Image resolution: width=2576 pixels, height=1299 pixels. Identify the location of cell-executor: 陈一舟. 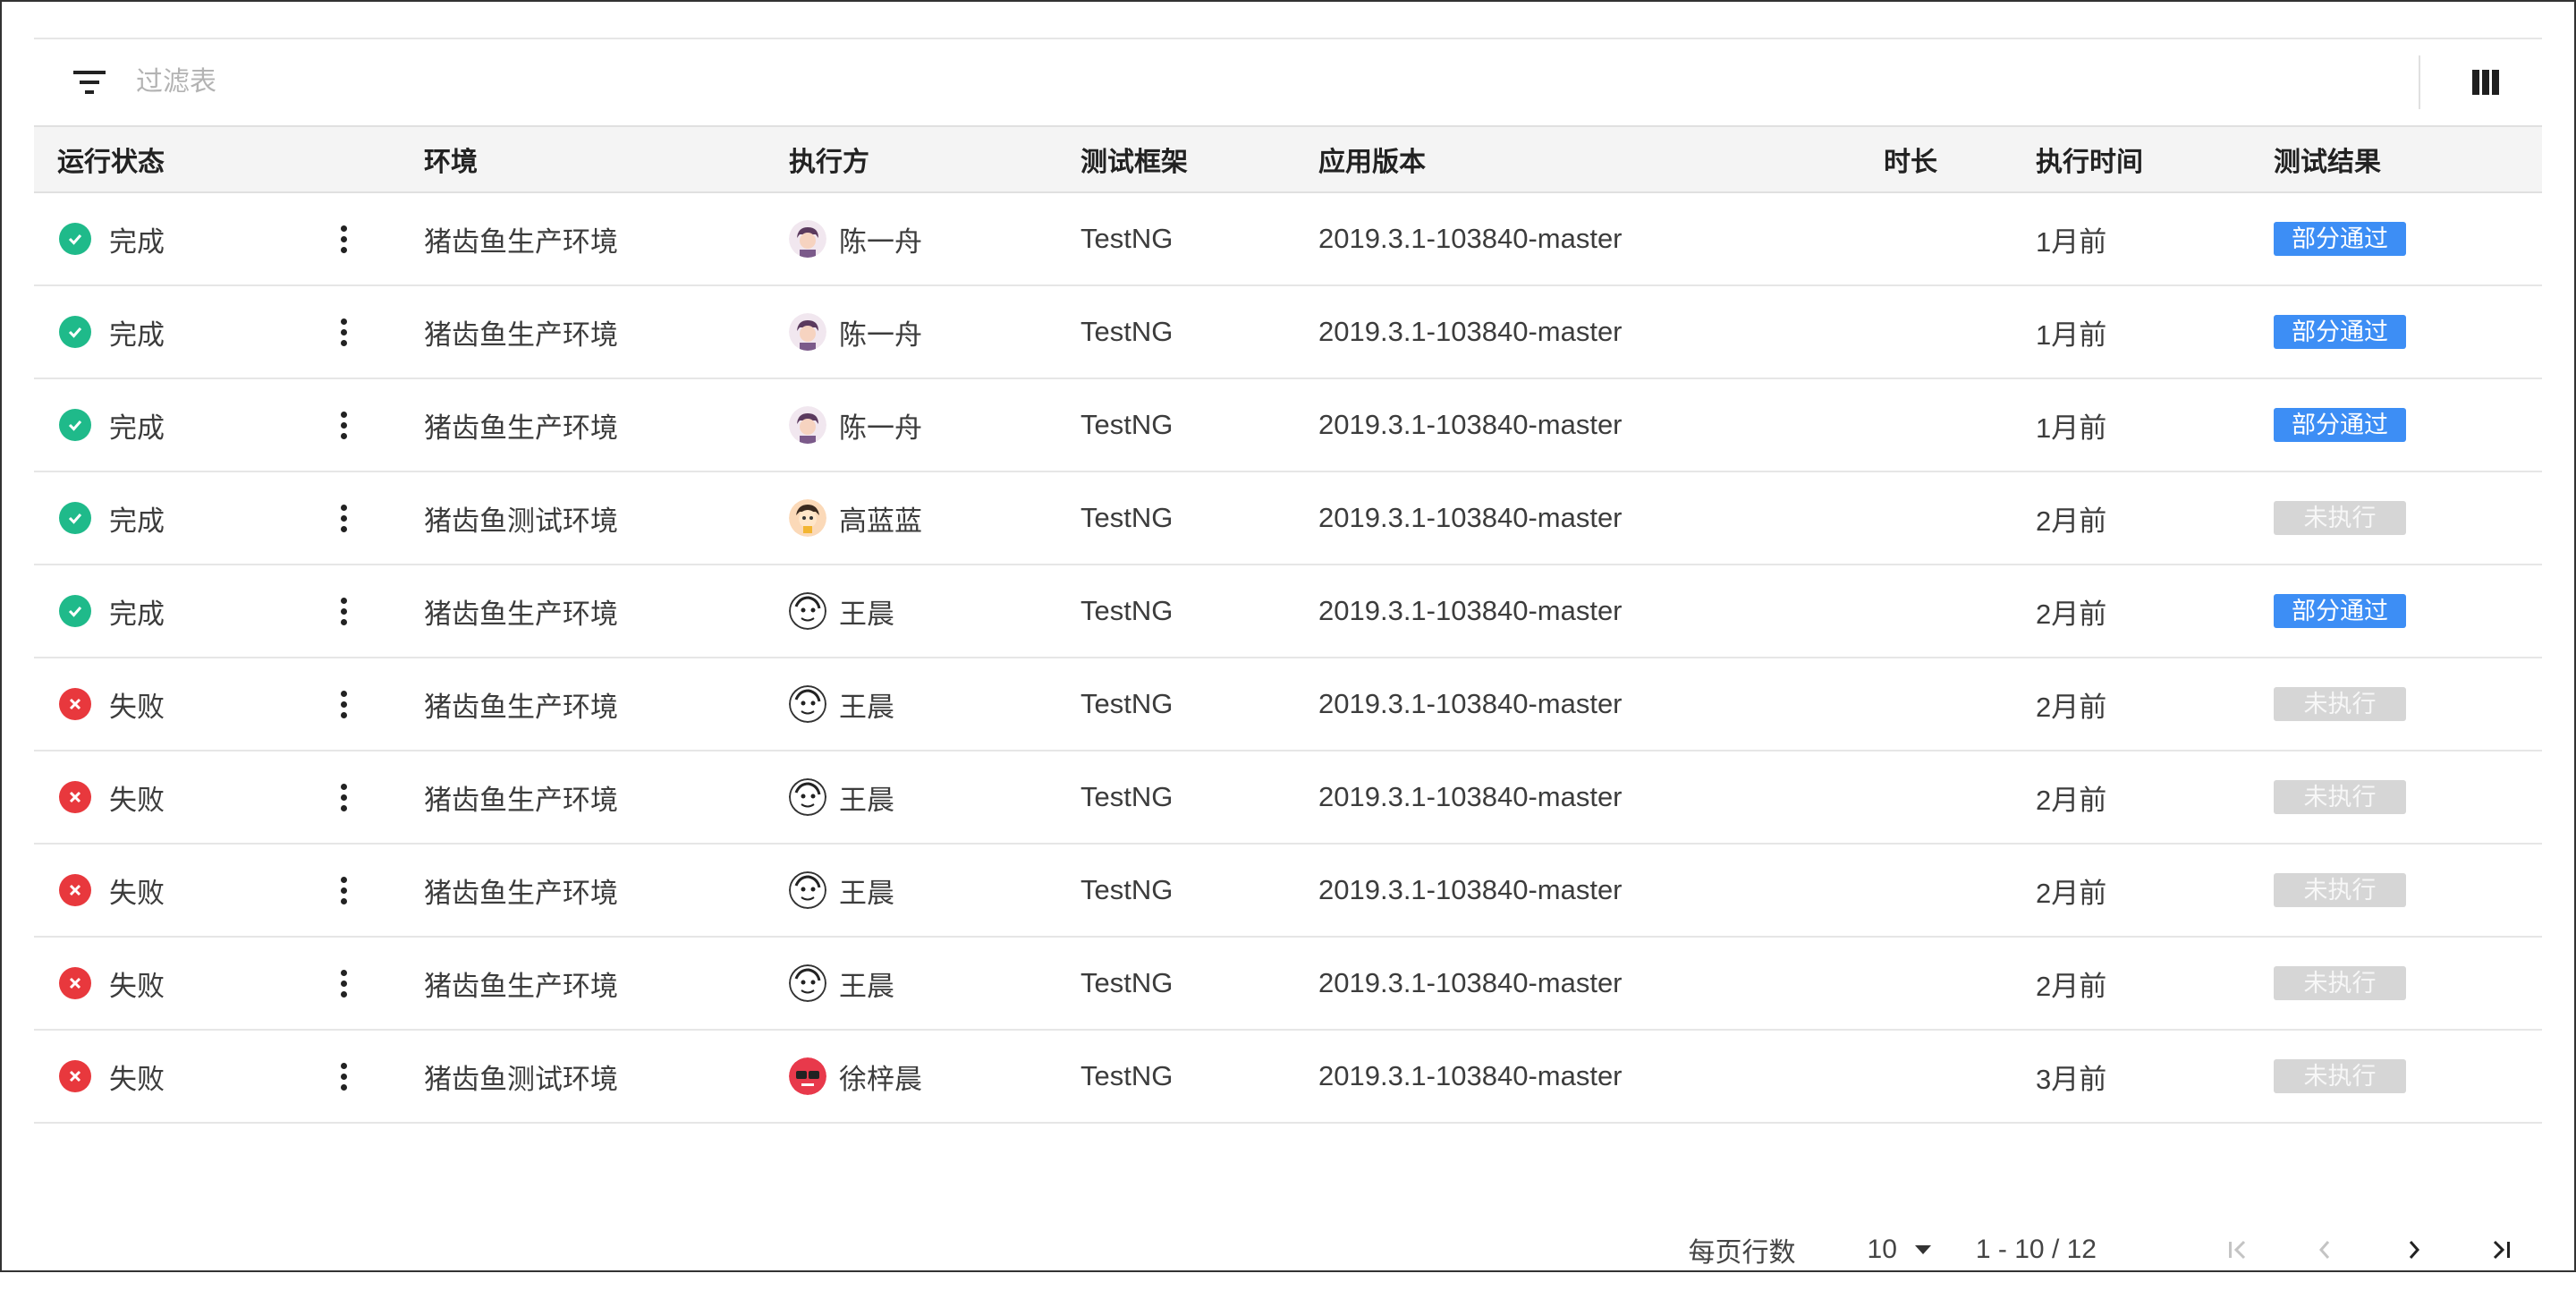
(934, 424).